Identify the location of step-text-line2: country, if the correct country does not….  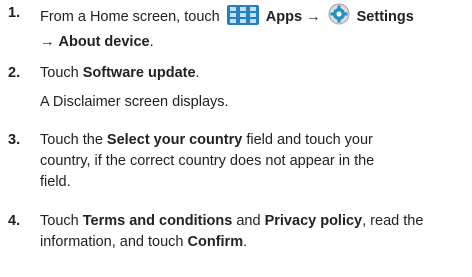
(207, 161).